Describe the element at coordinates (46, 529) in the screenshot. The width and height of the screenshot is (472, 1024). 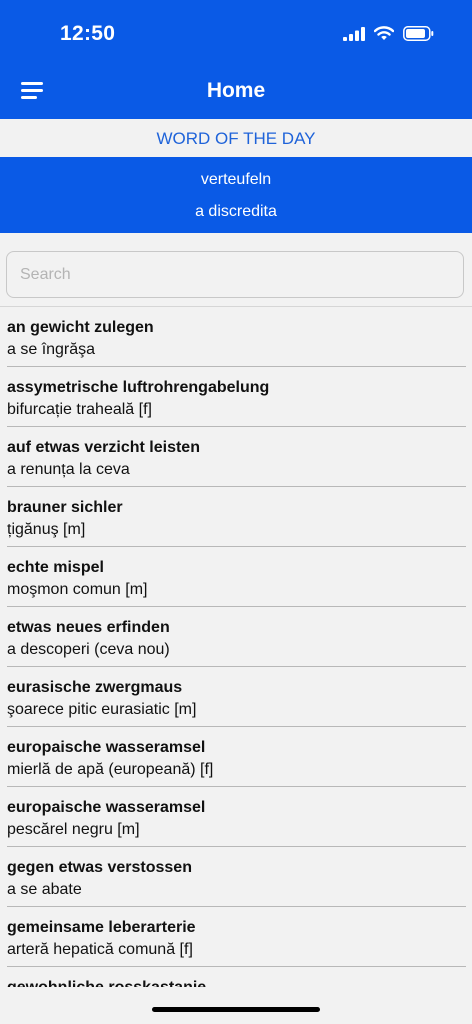
I see `entry-translation: țigănuş [m]` at that location.